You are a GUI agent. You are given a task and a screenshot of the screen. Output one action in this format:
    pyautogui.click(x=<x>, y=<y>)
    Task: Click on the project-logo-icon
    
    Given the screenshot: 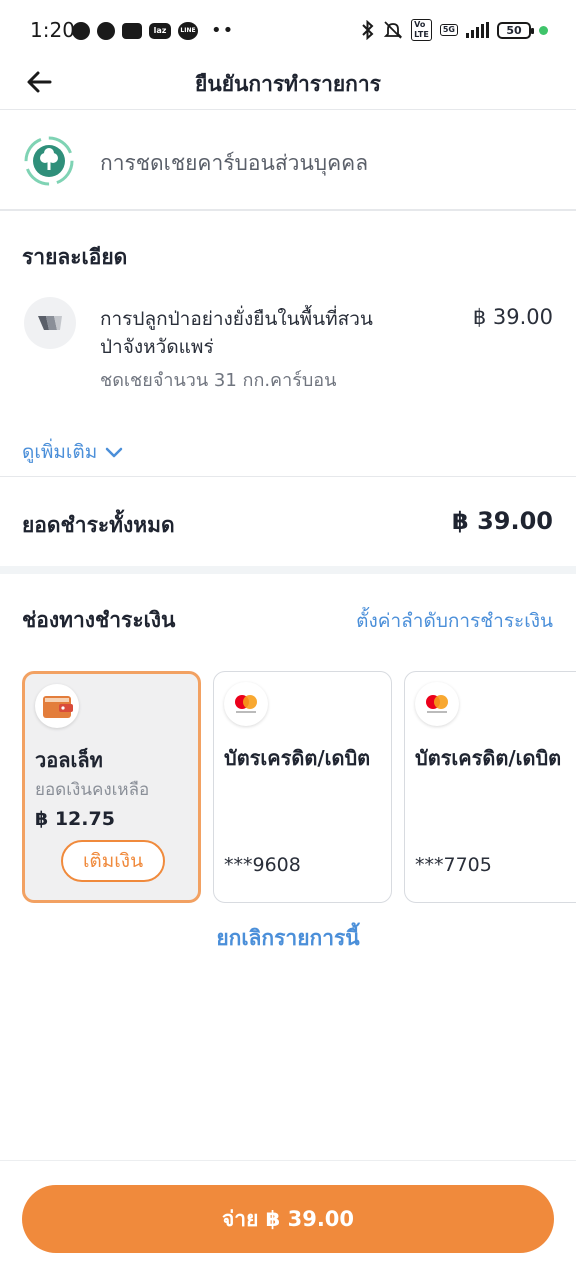 What is the action you would take?
    pyautogui.click(x=50, y=323)
    